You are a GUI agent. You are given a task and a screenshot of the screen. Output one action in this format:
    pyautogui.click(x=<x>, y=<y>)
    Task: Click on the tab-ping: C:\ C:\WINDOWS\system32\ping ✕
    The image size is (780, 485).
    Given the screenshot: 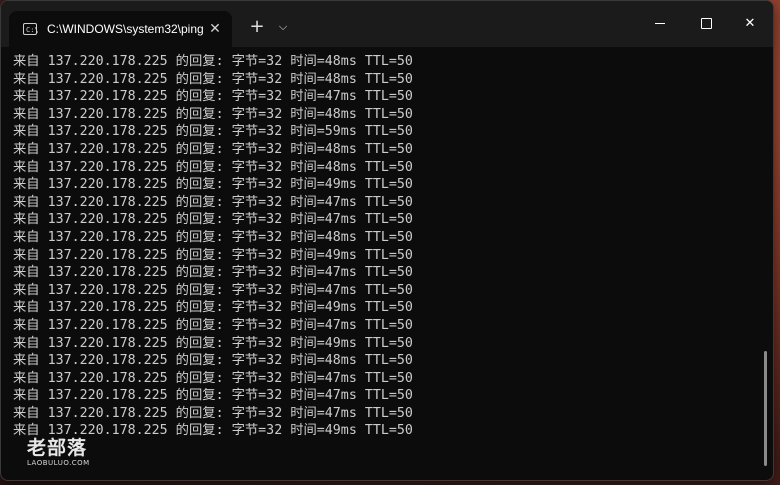 What is the action you would take?
    pyautogui.click(x=120, y=29)
    